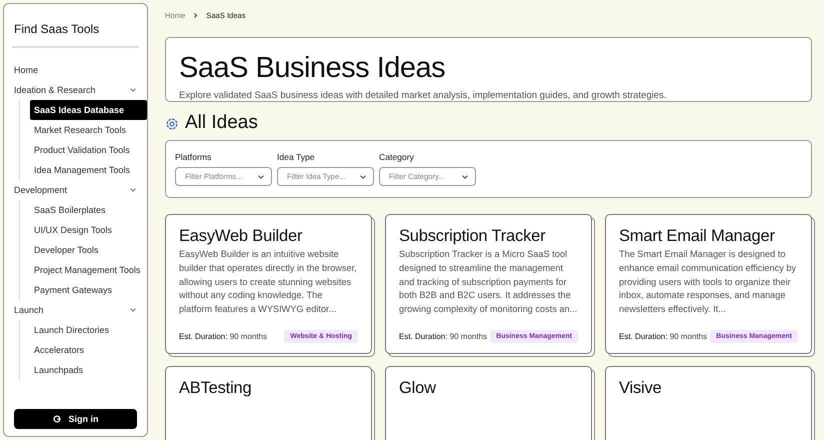  Describe the element at coordinates (423, 95) in the screenshot. I see `page-subtitle: Explore validated SaaS business ideas with detailed market analysis, implementation guides, and growth strategies.` at that location.